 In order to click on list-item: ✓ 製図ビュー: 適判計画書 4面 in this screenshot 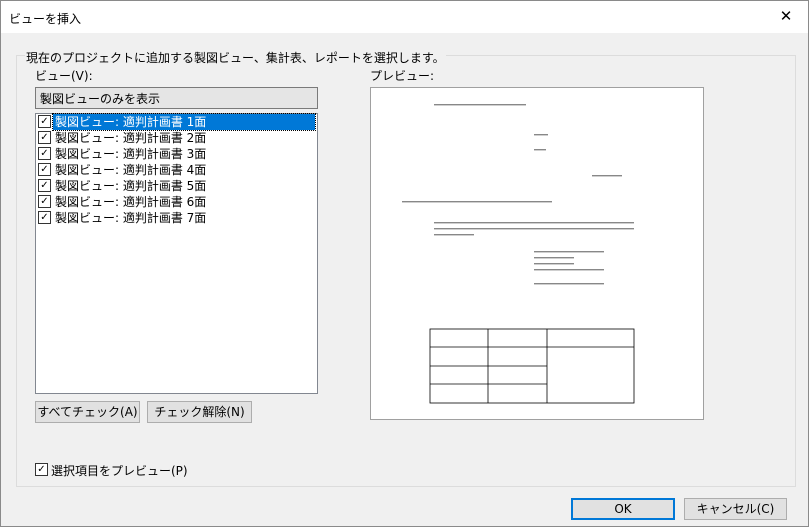, I will do `click(175, 170)`.